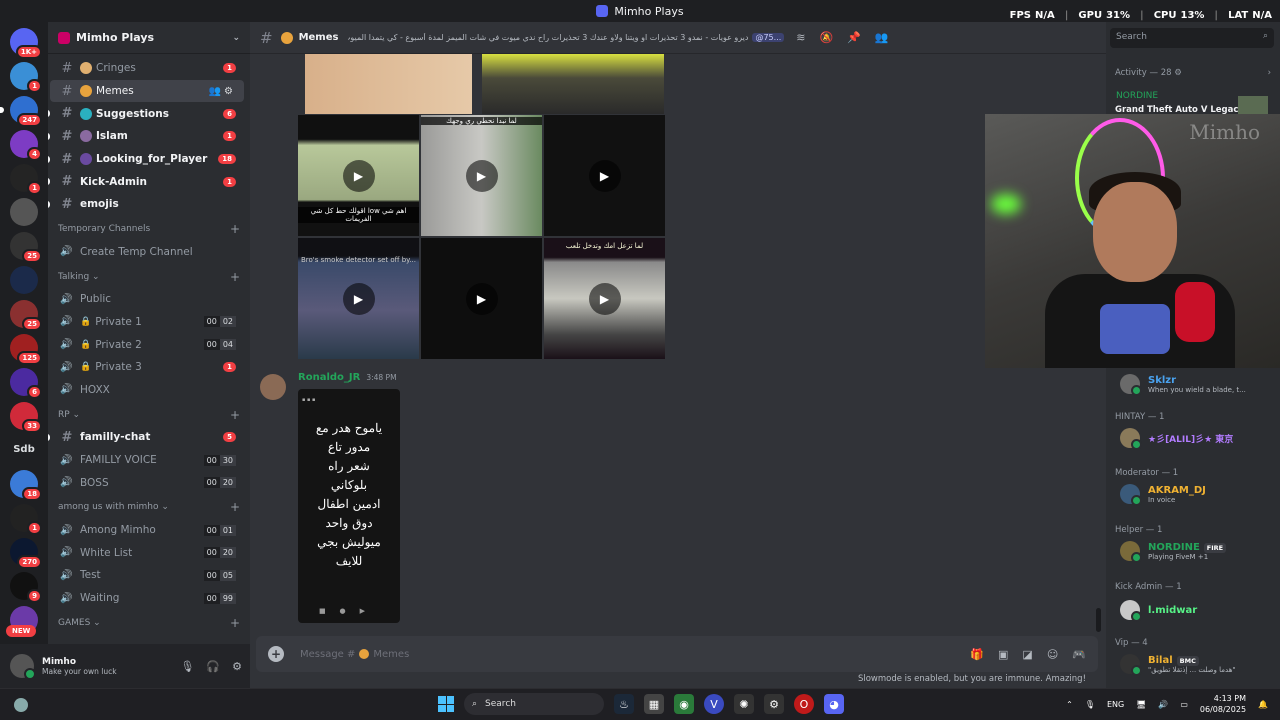 The width and height of the screenshot is (1280, 720). What do you see at coordinates (149, 229) in the screenshot?
I see `category-temporary: Temporary Channels +` at bounding box center [149, 229].